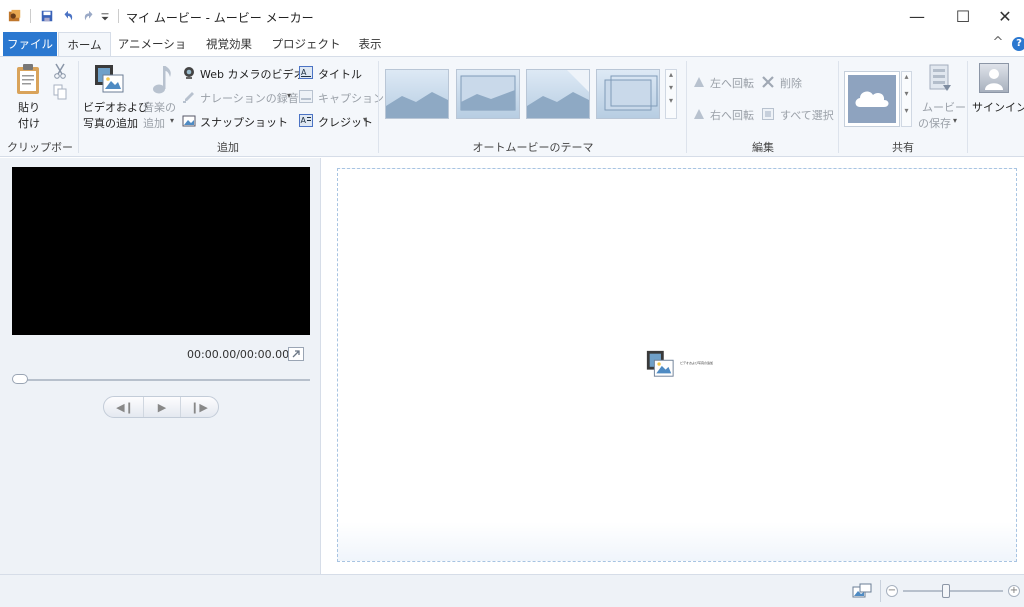  What do you see at coordinates (172, 120) in the screenshot?
I see `music-dropdown-icon: ▾` at bounding box center [172, 120].